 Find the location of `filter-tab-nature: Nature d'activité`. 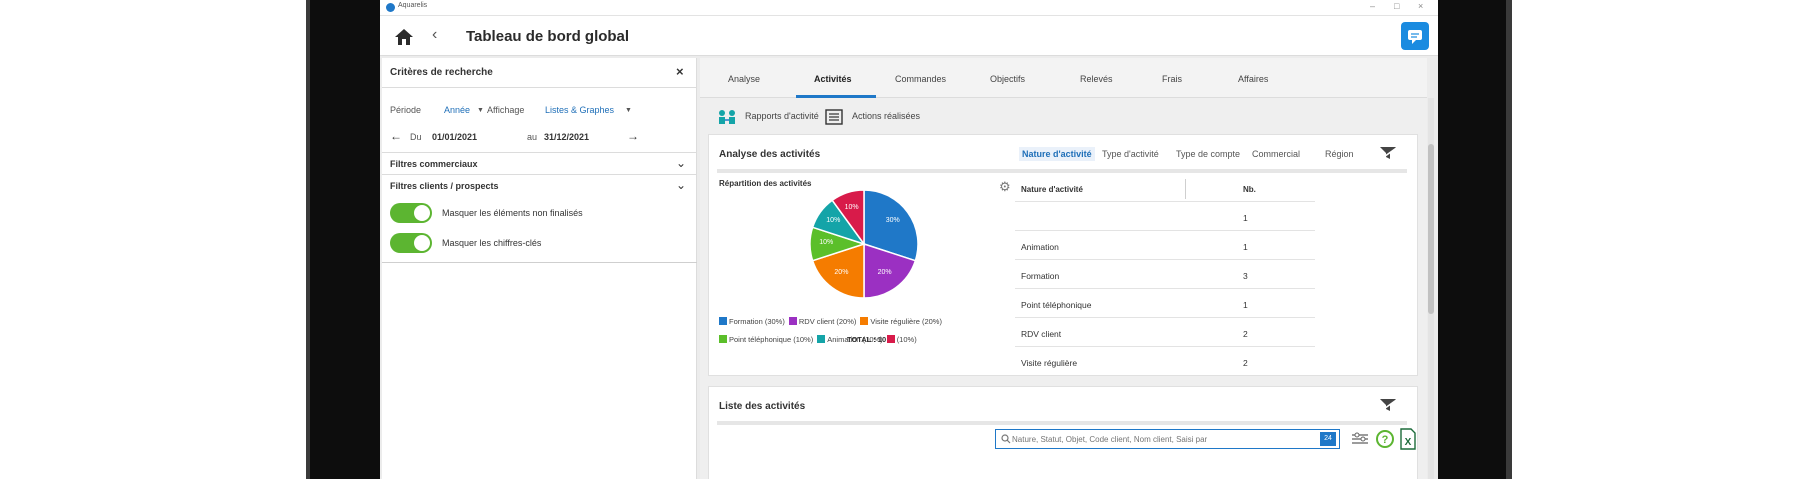

filter-tab-nature: Nature d'activité is located at coordinates (1057, 154).